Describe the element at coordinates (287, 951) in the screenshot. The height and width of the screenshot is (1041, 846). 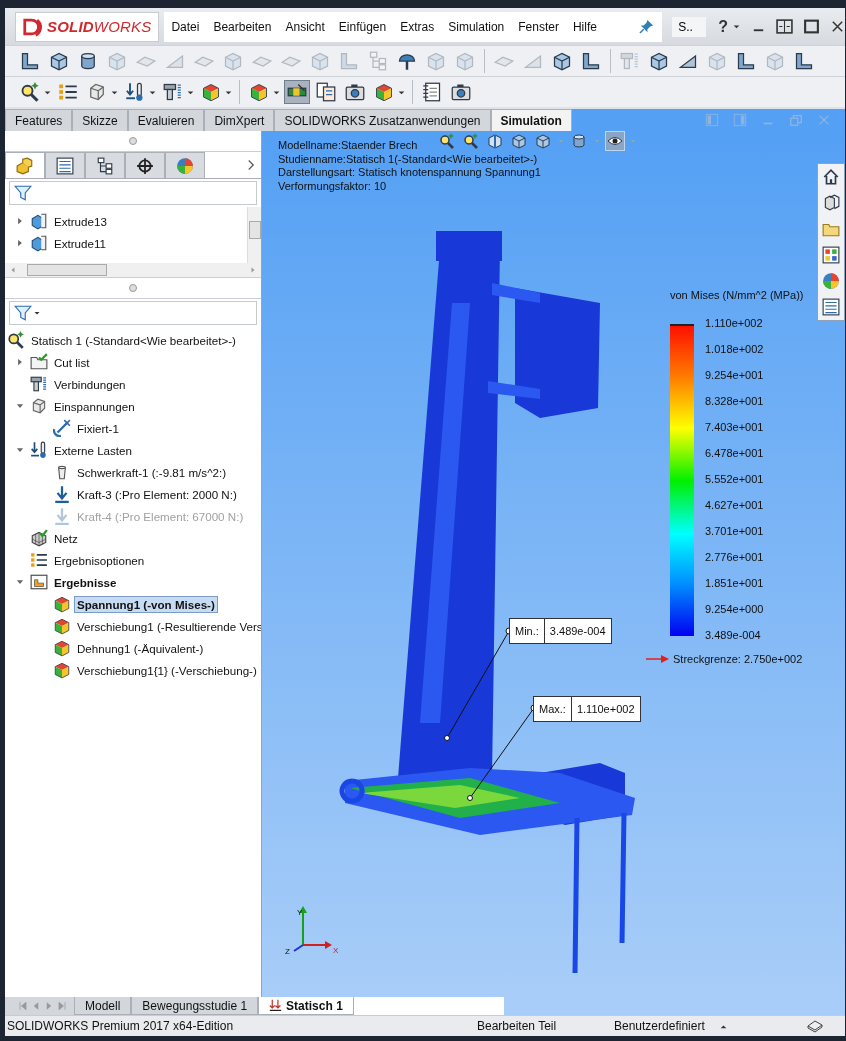
I see `axis-label: Z` at that location.